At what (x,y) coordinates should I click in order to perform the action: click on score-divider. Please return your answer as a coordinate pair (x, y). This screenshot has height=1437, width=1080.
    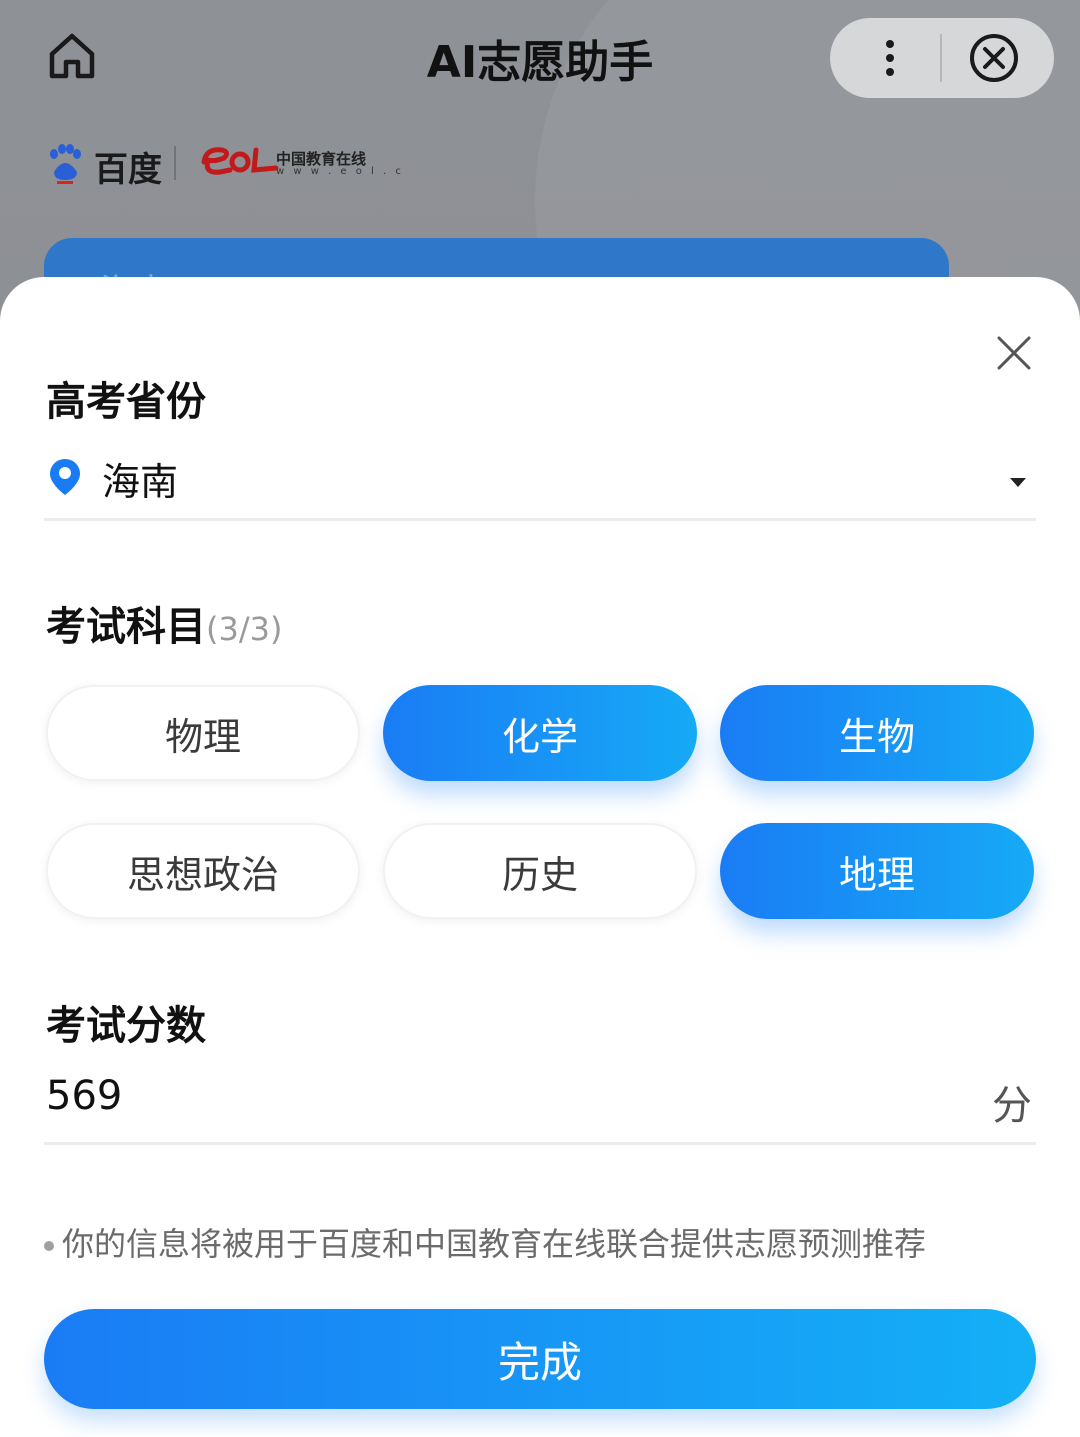
    Looking at the image, I should click on (540, 1143).